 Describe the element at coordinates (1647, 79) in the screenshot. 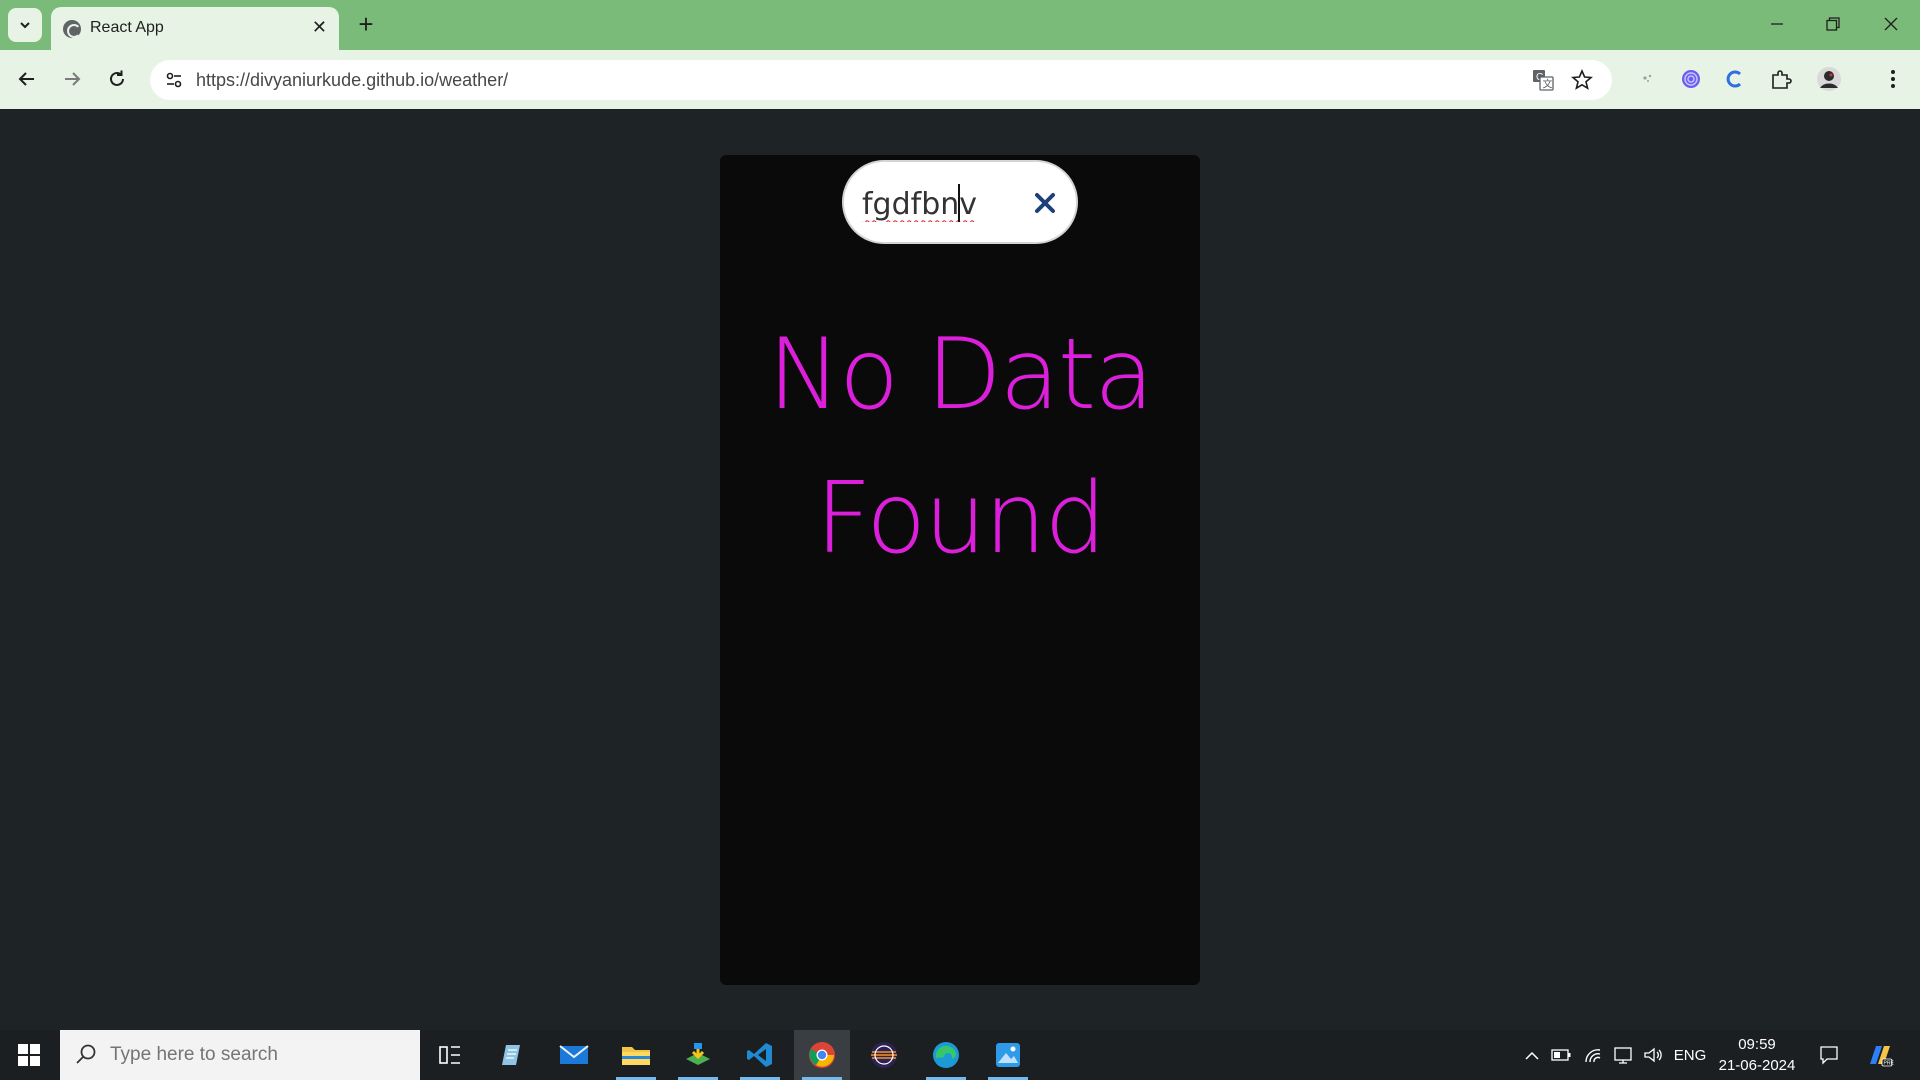

I see `extension-sparkle-icon` at that location.